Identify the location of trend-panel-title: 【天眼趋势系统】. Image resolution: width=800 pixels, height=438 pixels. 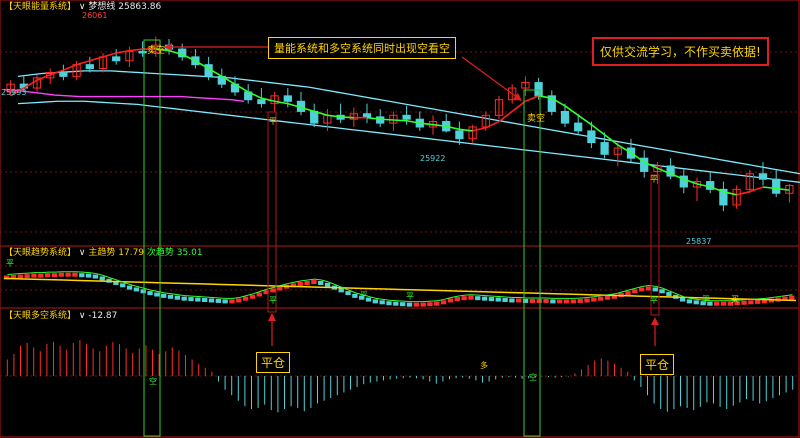
(40, 253).